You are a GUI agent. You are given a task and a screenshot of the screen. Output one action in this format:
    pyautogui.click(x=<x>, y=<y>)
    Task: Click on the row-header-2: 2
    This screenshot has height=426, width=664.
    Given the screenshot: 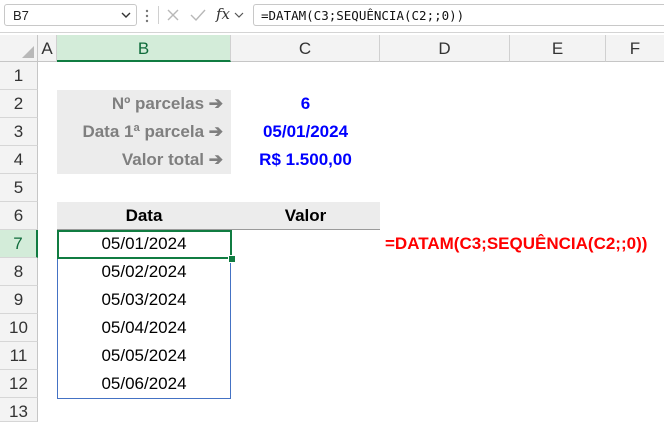 What is the action you would take?
    pyautogui.click(x=19, y=104)
    